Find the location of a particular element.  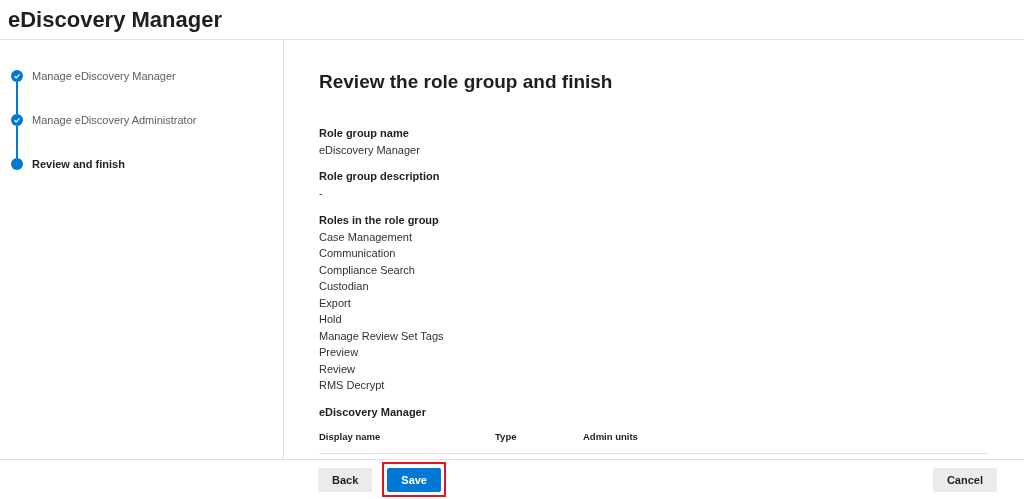

footer-button: Back is located at coordinates (345, 480).